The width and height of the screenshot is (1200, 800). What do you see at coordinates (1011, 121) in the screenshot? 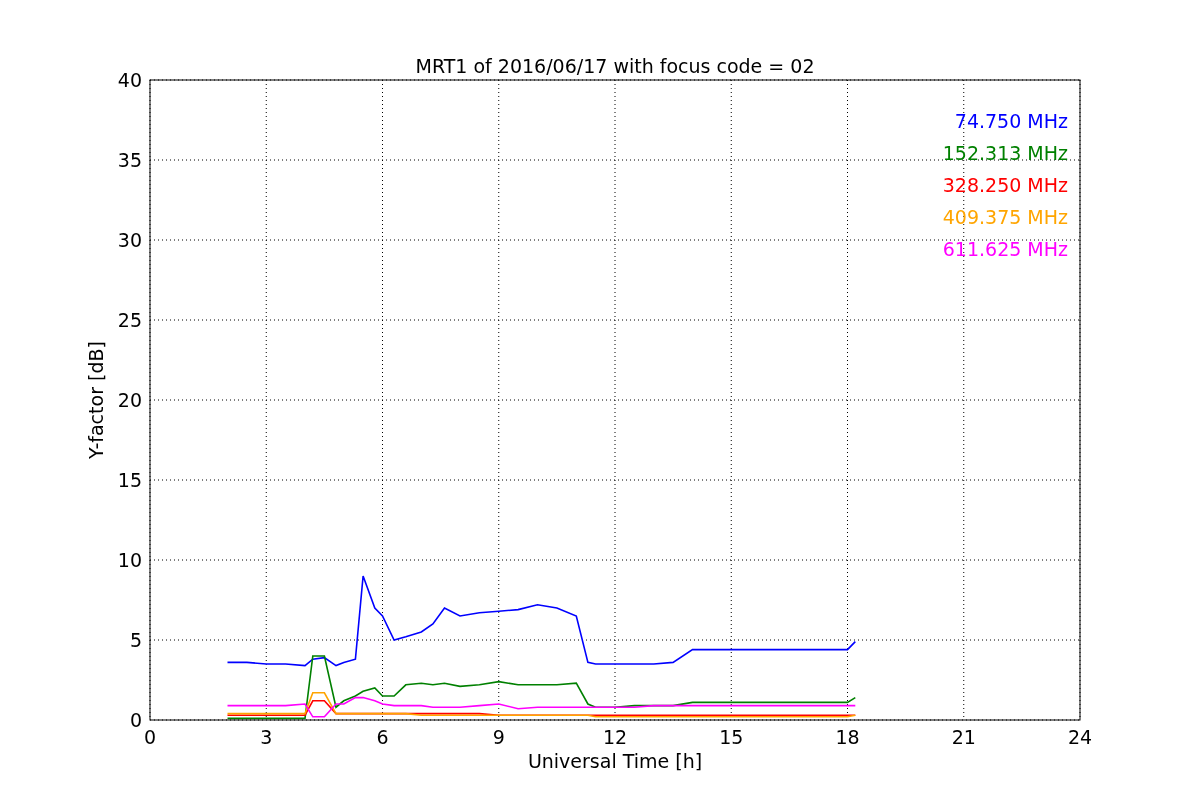
I see `legend-label: 74.750 MHz` at bounding box center [1011, 121].